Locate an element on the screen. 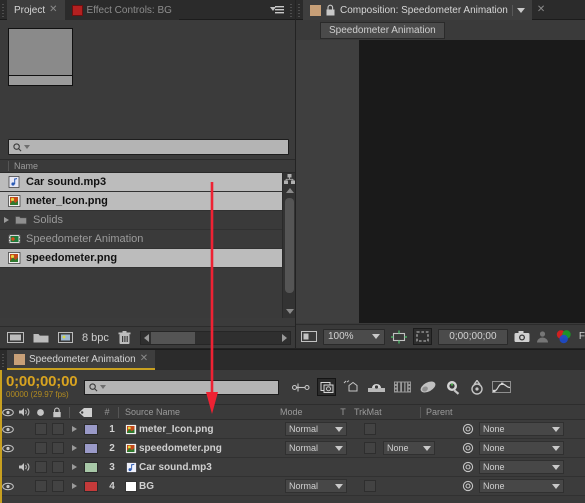 This screenshot has width=585, height=503. eye-icon is located at coordinates (8, 412).